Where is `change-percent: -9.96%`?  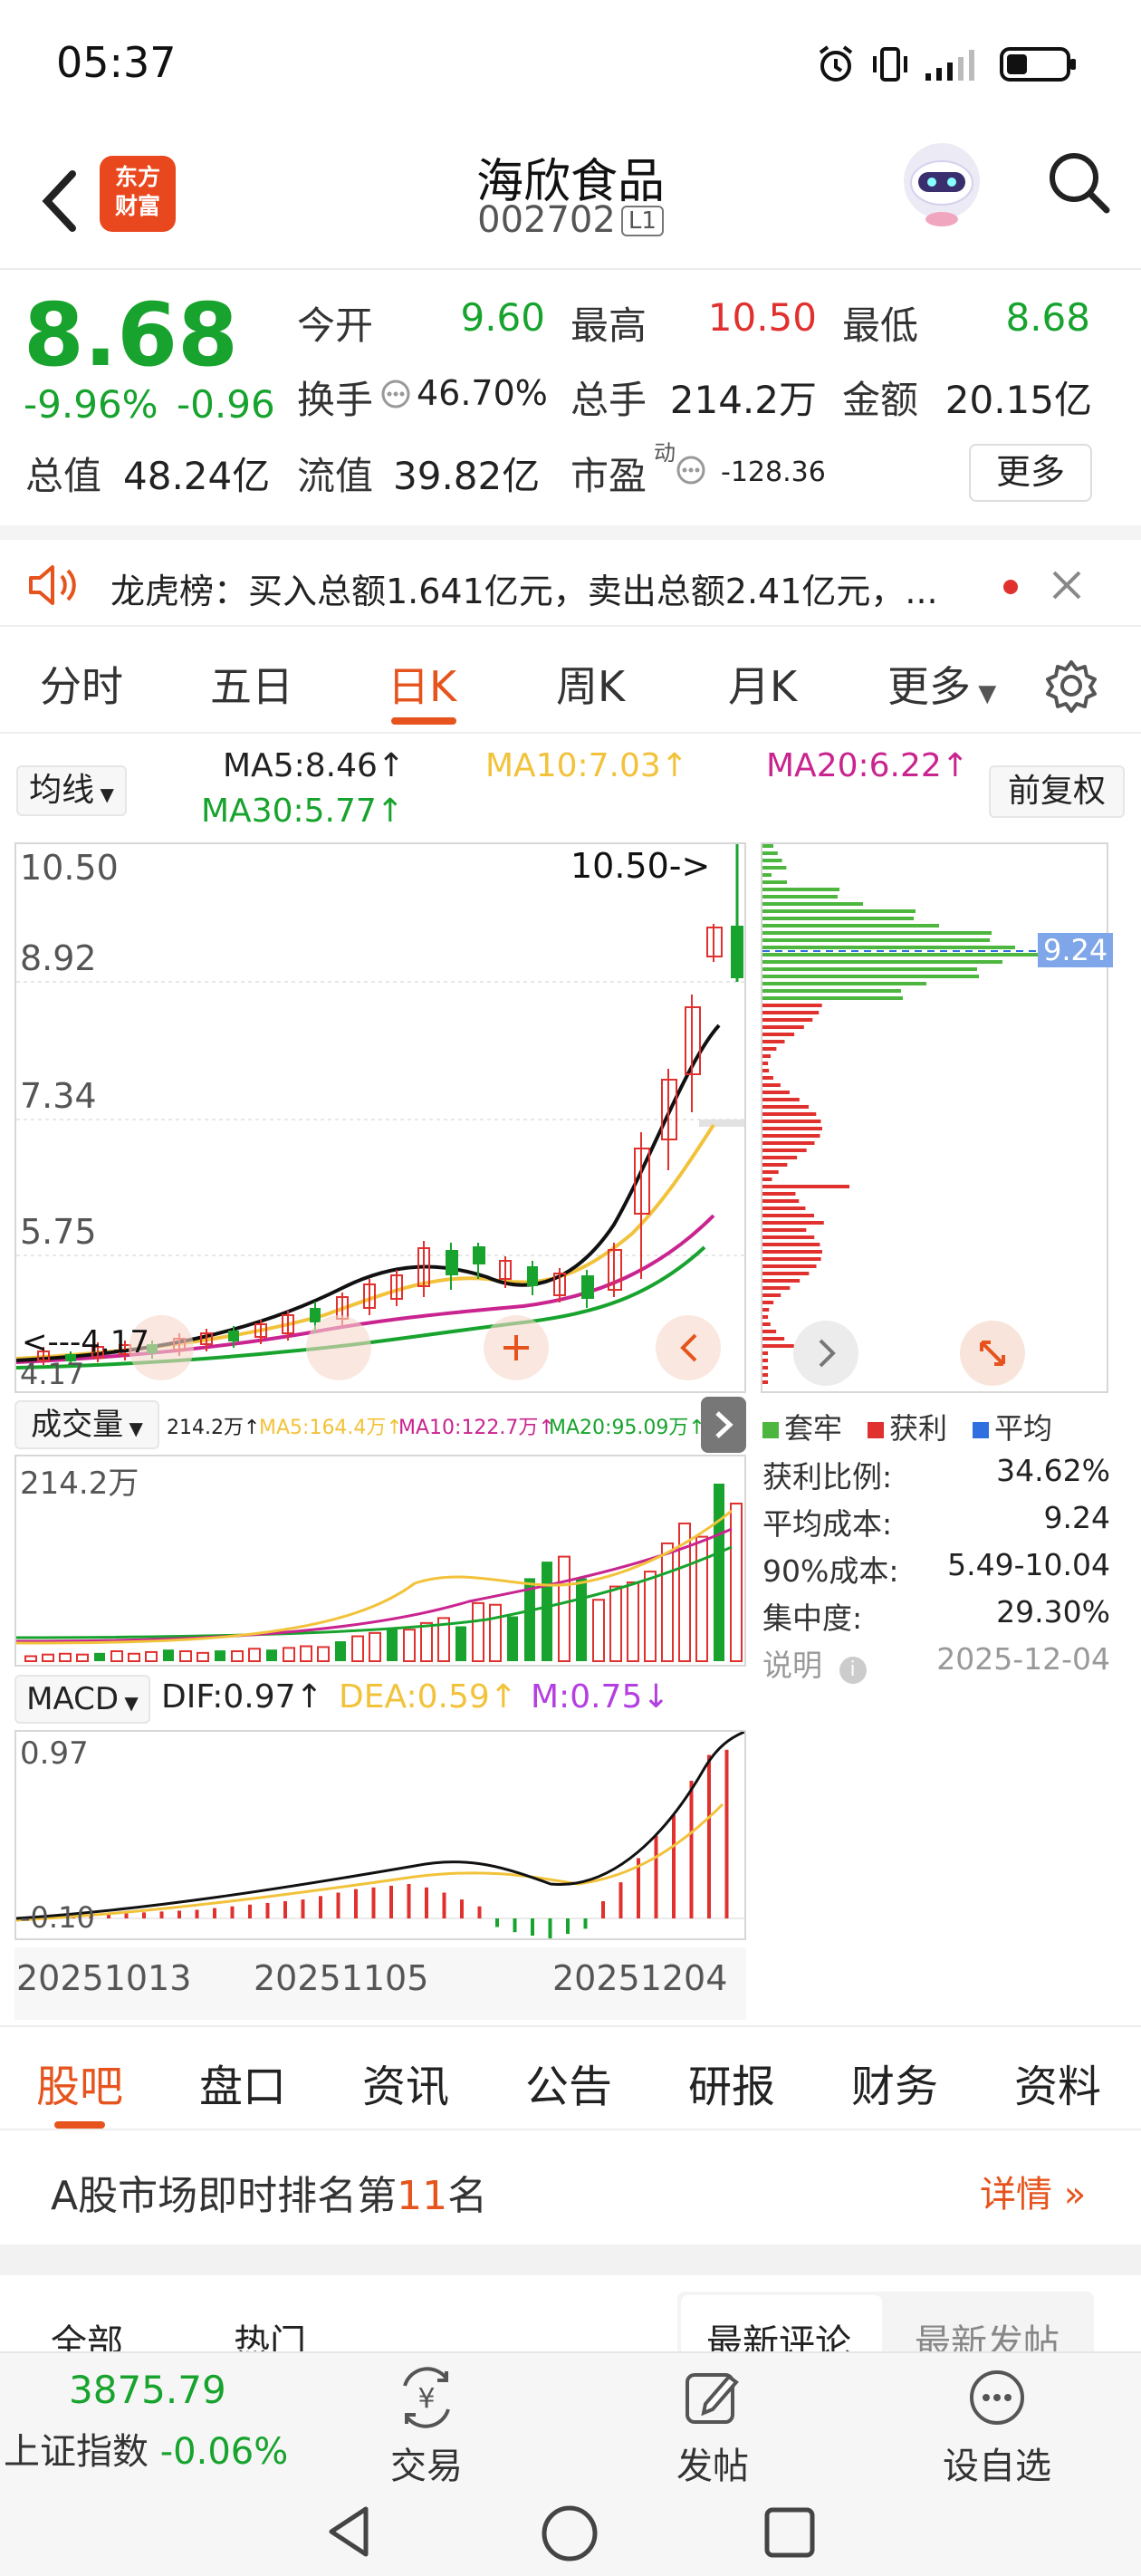
change-percent: -9.96% is located at coordinates (91, 404).